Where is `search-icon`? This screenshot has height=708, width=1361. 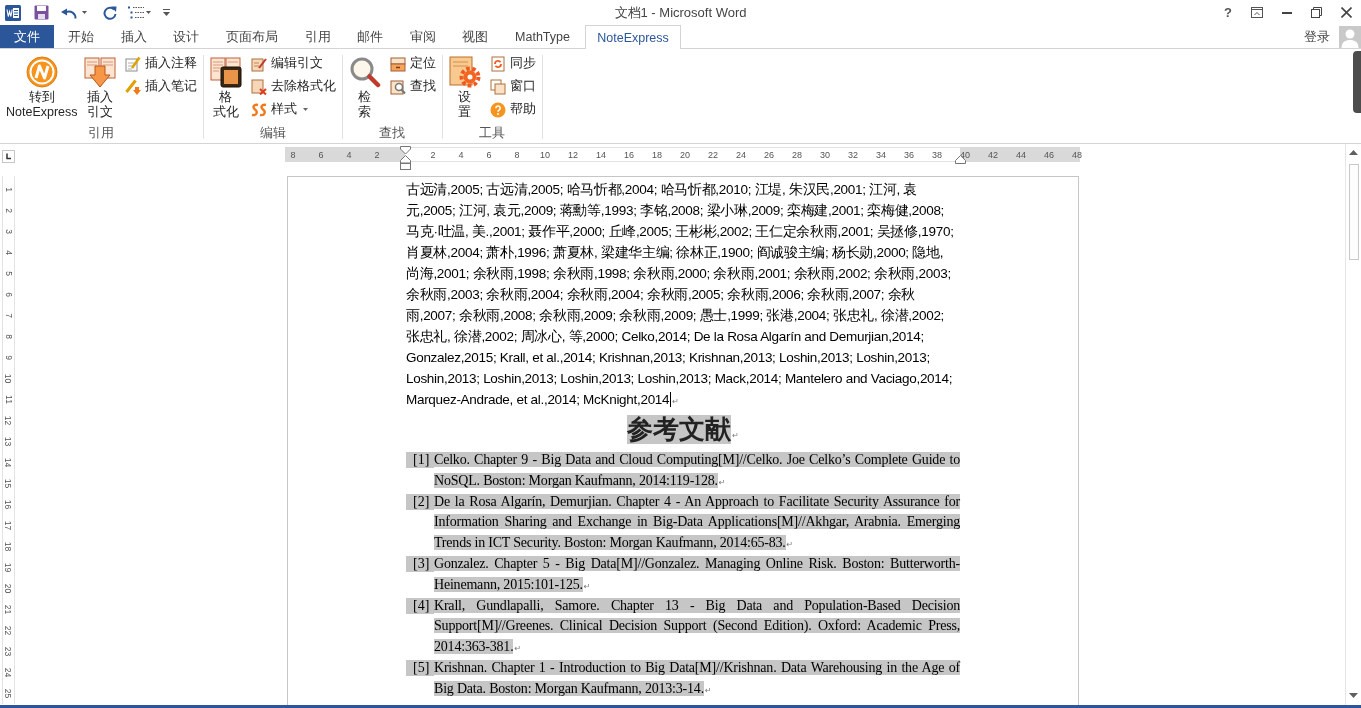
search-icon is located at coordinates (364, 72).